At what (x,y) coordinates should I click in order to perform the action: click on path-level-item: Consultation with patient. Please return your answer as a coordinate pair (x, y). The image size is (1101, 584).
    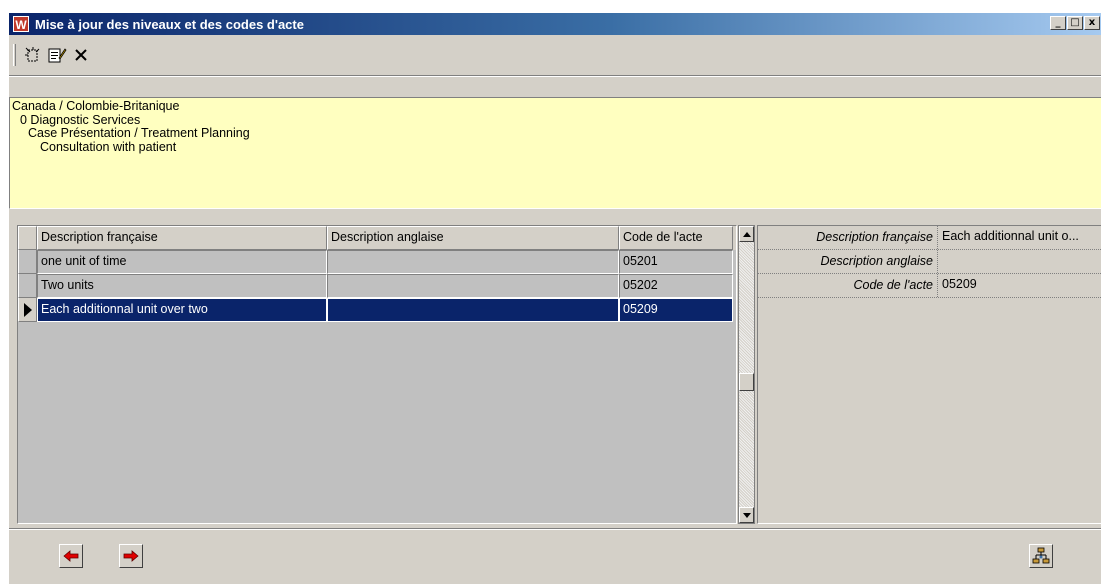
    Looking at the image, I should click on (108, 146).